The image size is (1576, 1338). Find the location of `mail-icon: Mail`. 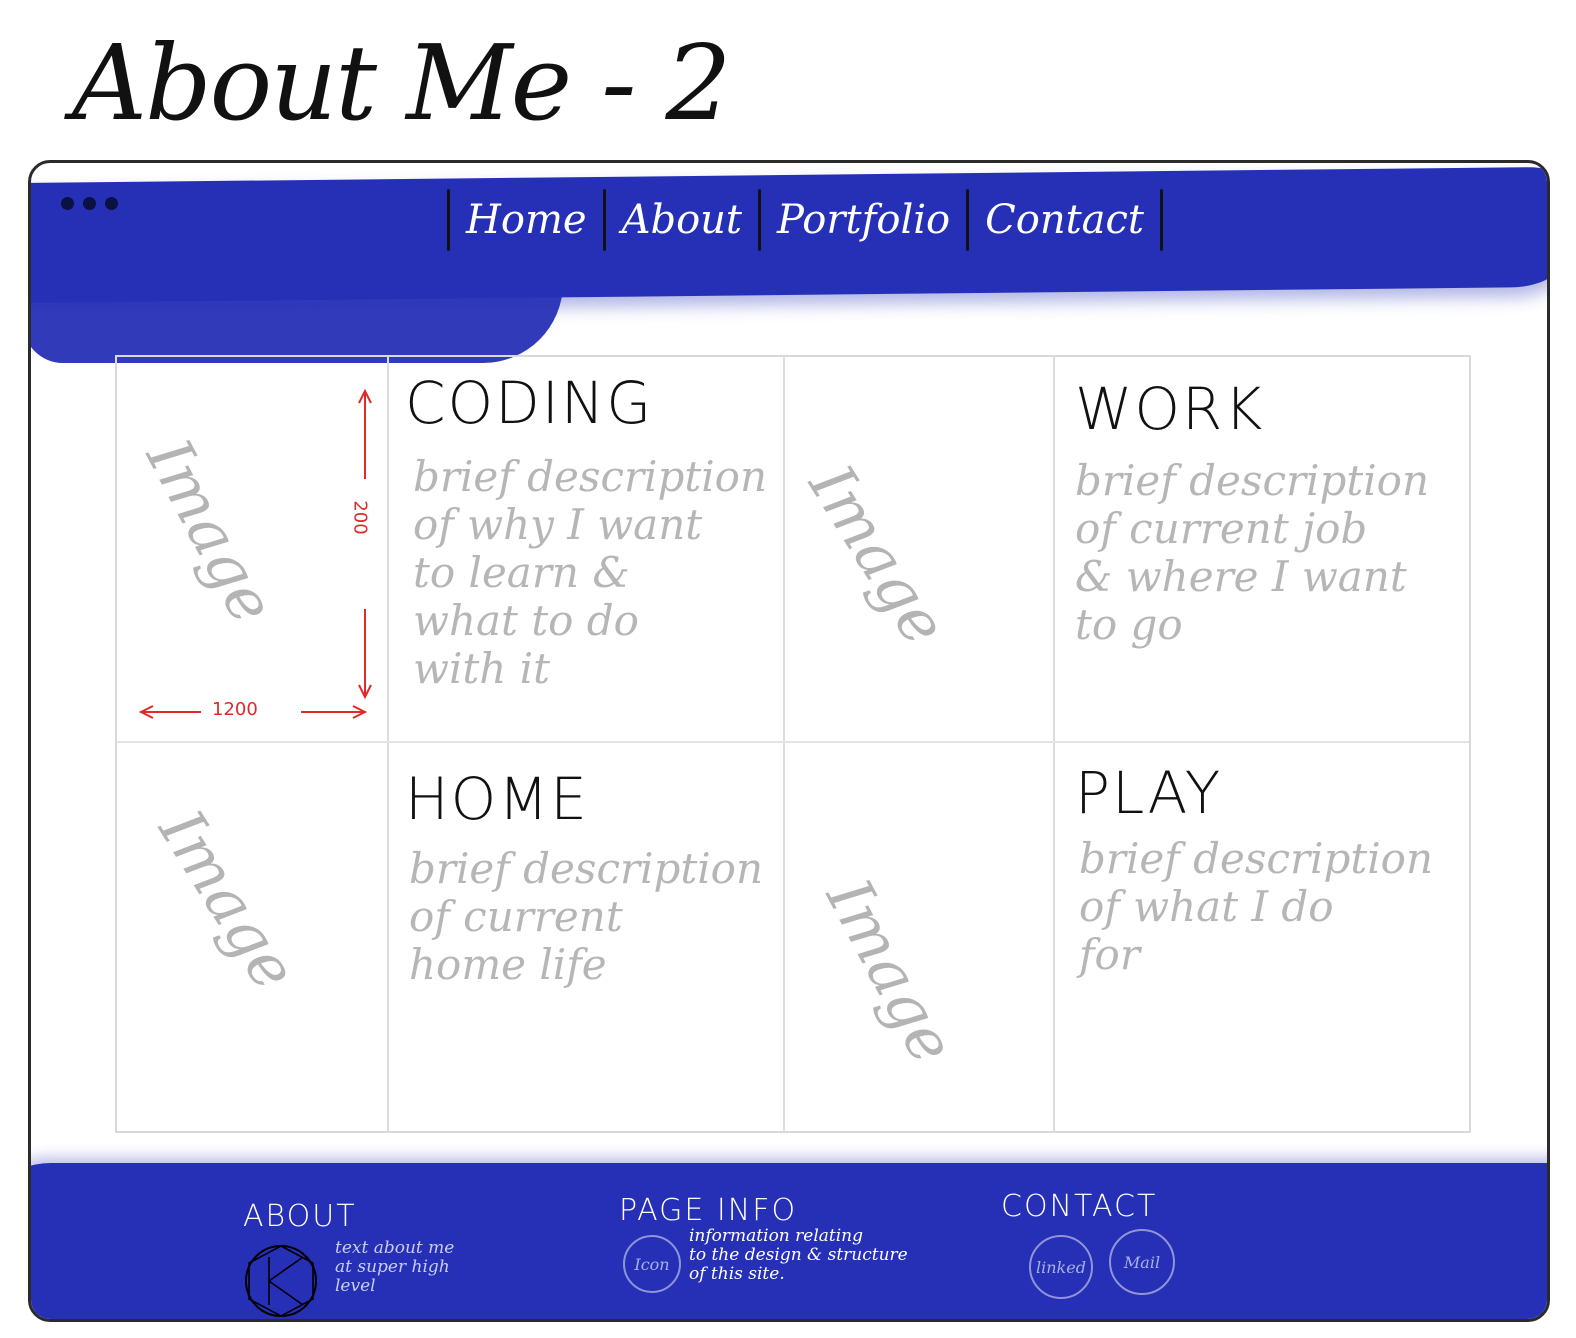

mail-icon: Mail is located at coordinates (1142, 1262).